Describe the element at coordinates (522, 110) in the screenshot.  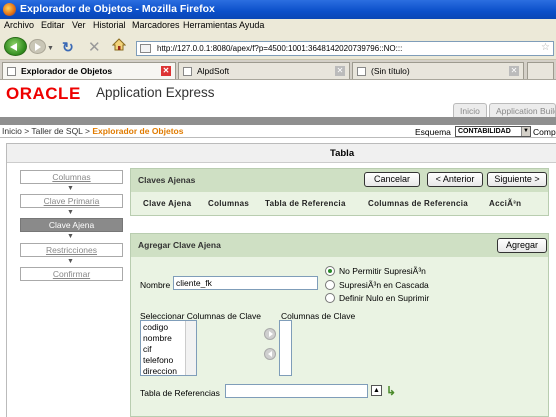
I see `tab-application-builder: Application Build` at that location.